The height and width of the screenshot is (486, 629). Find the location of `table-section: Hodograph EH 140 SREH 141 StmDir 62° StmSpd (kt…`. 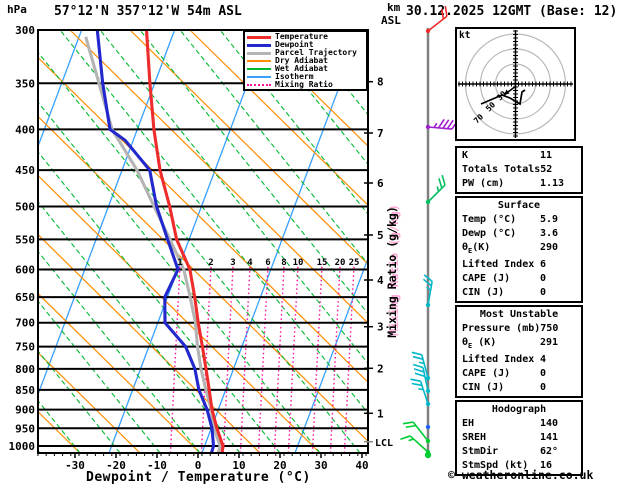

table-section: Hodograph EH 140 SREH 141 StmDir 62° StmSpd (kt… is located at coordinates (519, 438).